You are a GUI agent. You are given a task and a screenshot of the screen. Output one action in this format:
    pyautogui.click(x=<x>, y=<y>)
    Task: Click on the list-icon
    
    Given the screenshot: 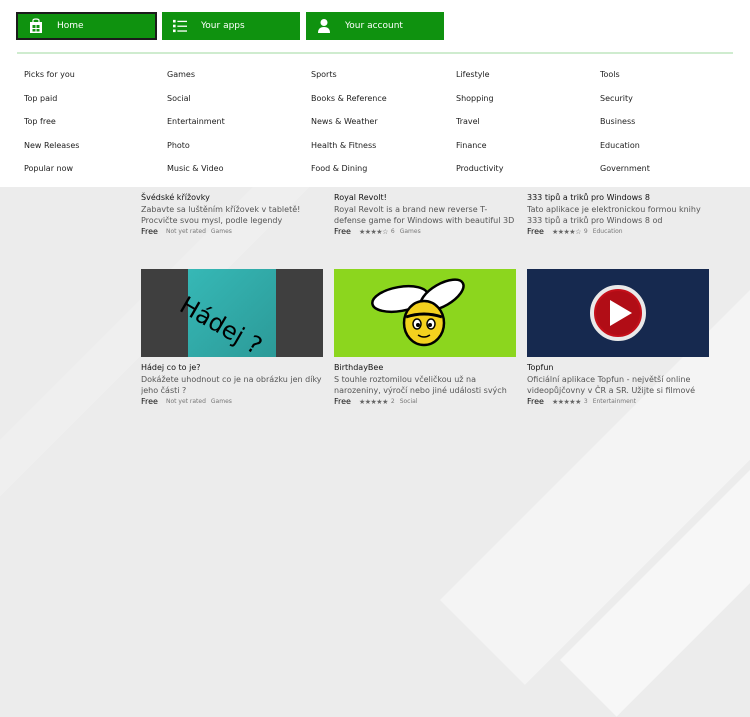 What is the action you would take?
    pyautogui.click(x=180, y=26)
    